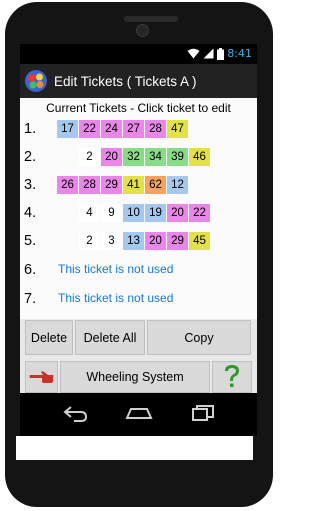 This screenshot has height=511, width=320. I want to click on question-mark-icon, so click(232, 376).